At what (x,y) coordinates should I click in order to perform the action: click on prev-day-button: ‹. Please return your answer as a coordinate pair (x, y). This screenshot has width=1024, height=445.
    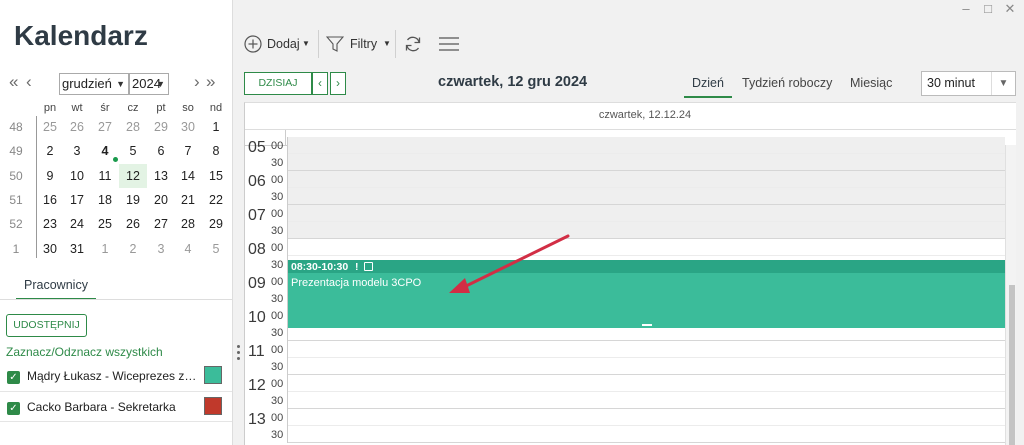
    Looking at the image, I should click on (320, 83).